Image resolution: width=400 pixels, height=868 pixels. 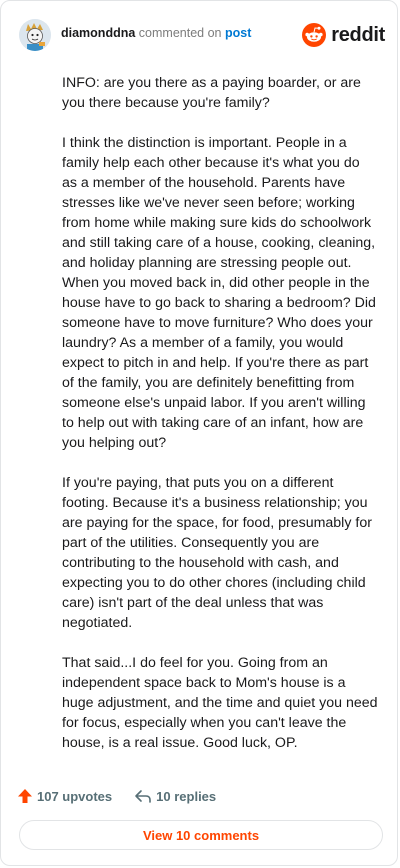 What do you see at coordinates (143, 796) in the screenshot?
I see `reply-arrow-icon` at bounding box center [143, 796].